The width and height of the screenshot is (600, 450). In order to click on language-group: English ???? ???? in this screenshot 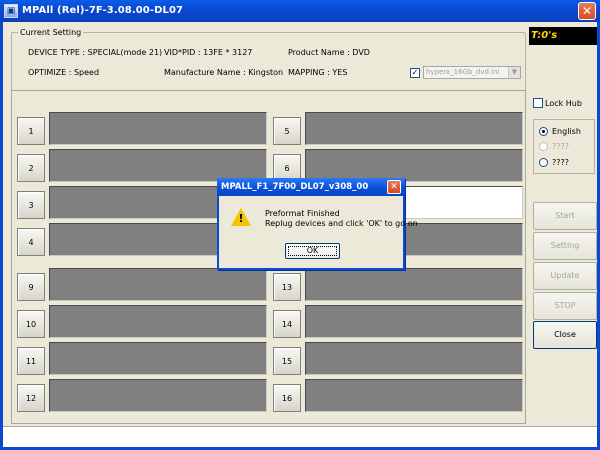, I will do `click(564, 146)`.